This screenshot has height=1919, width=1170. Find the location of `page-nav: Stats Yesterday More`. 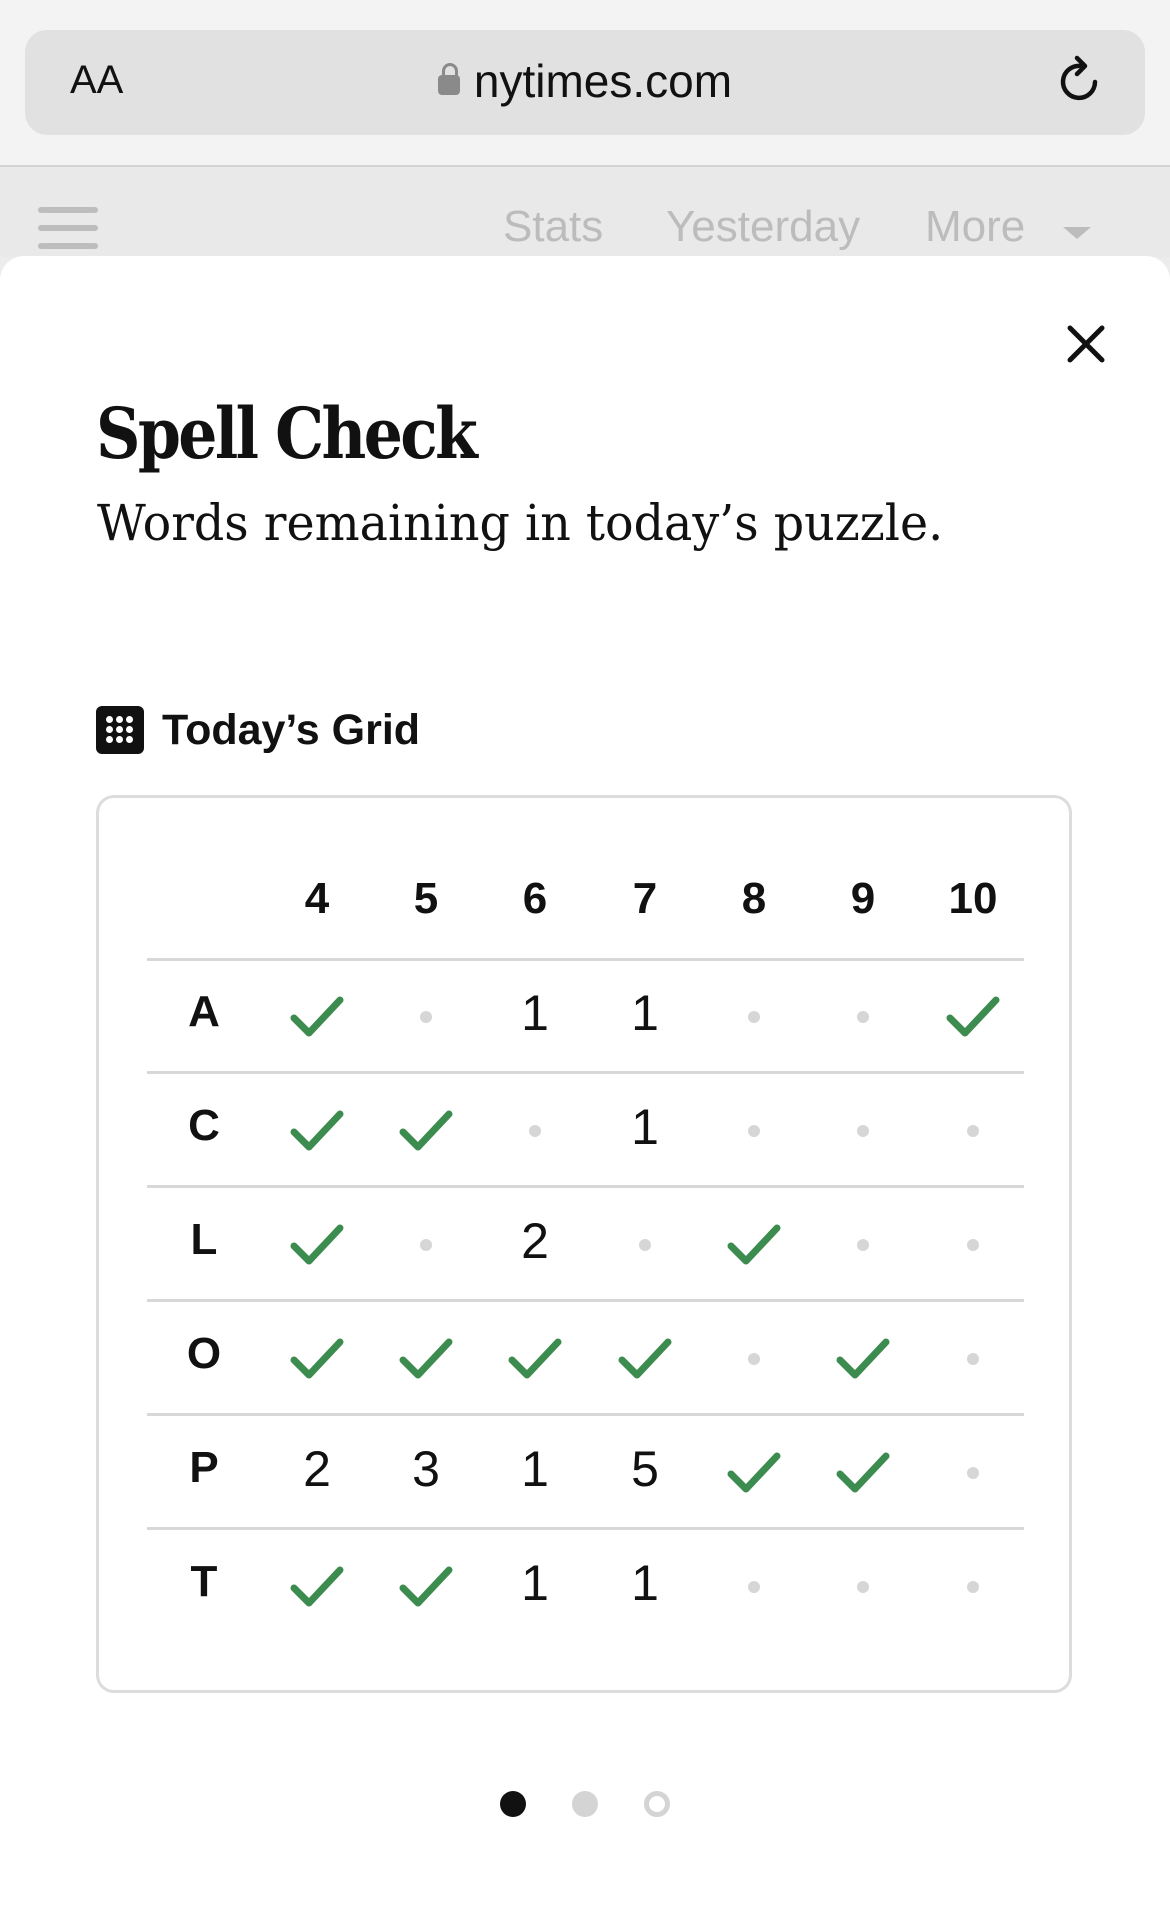

page-nav: Stats Yesterday More is located at coordinates (585, 212).